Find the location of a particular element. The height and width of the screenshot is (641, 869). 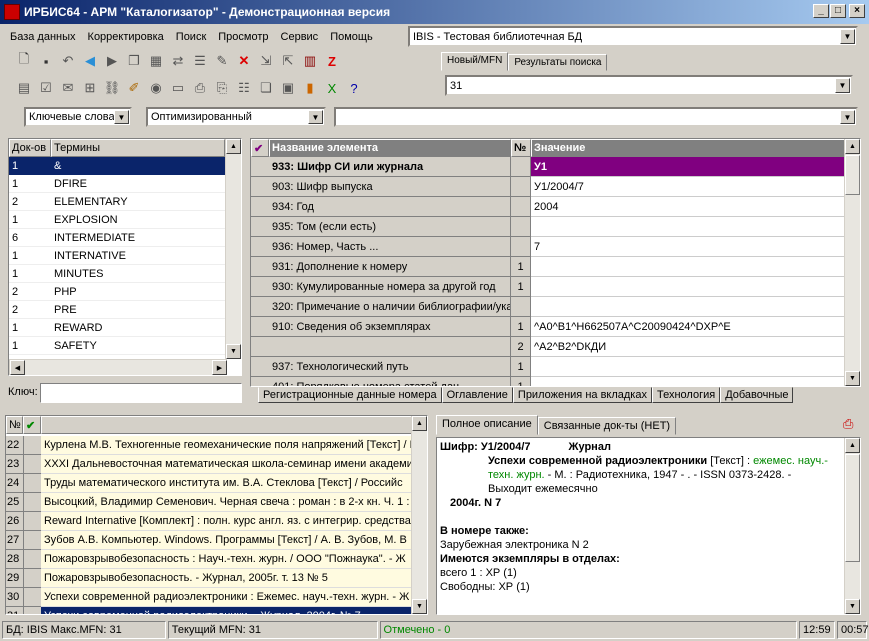

tab-full-description: Полное описание is located at coordinates (487, 425).